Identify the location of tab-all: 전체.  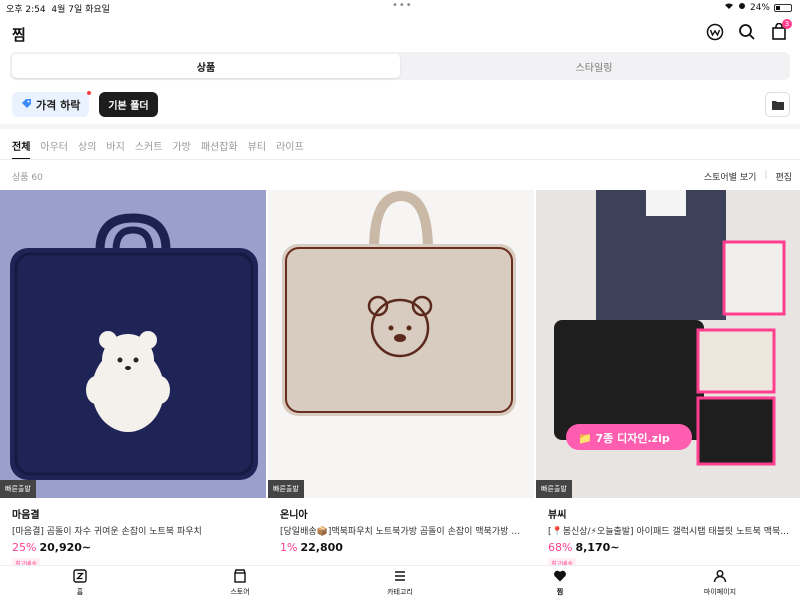
(21, 149).